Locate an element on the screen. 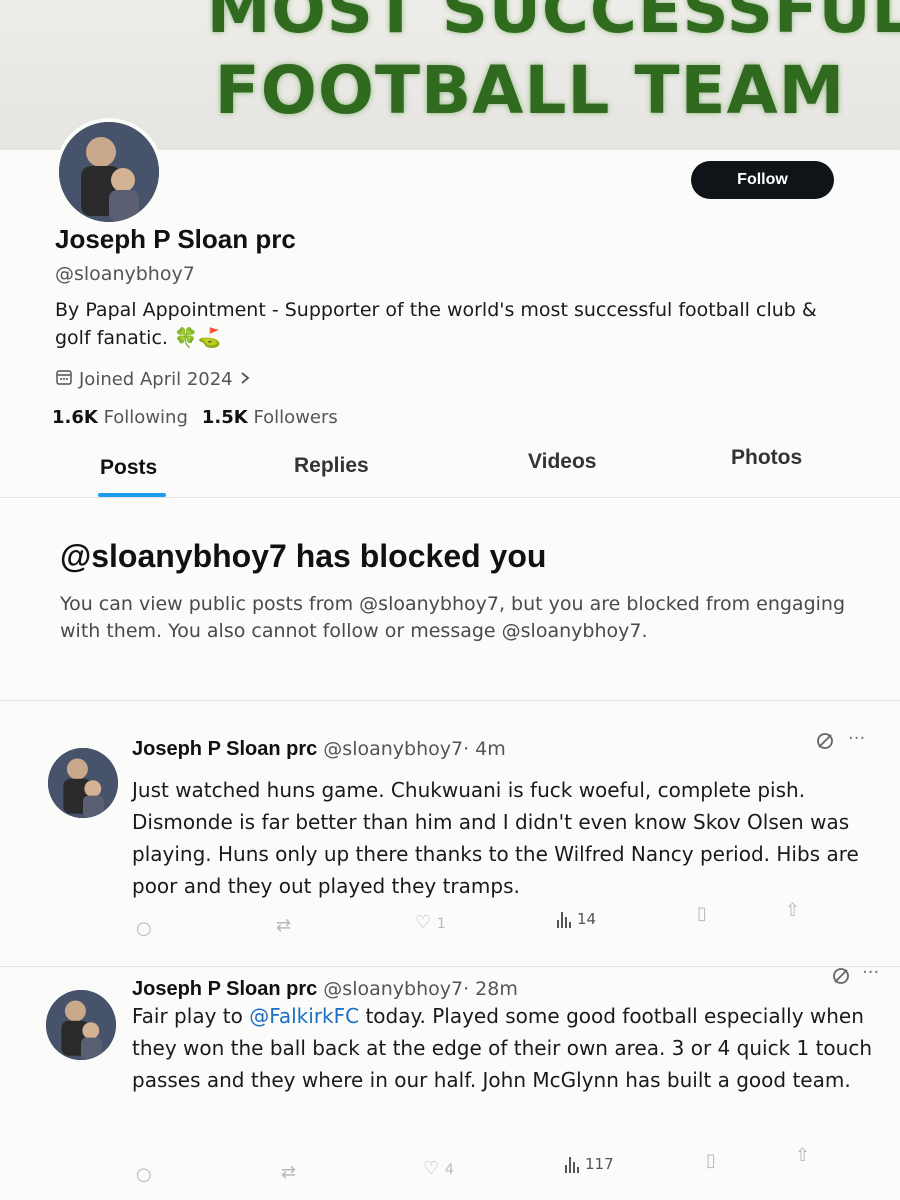  followers-label: Followers is located at coordinates (295, 417).